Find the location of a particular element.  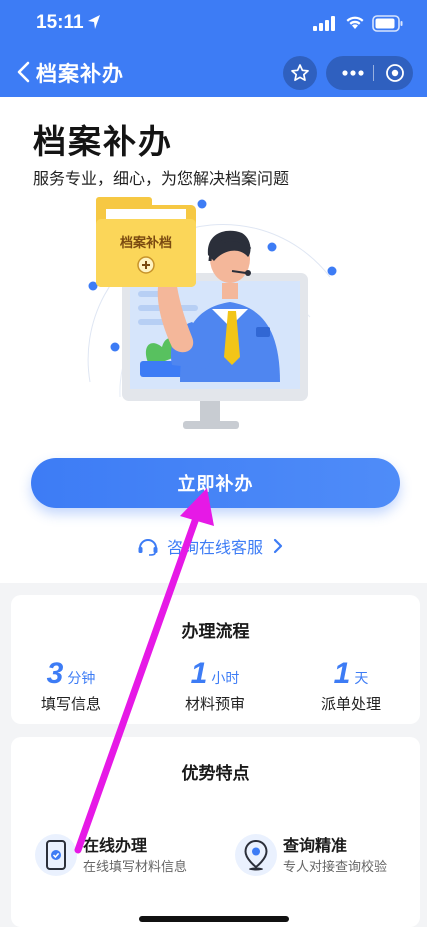

feature-desc: 专人对接查询校验 is located at coordinates (335, 867).